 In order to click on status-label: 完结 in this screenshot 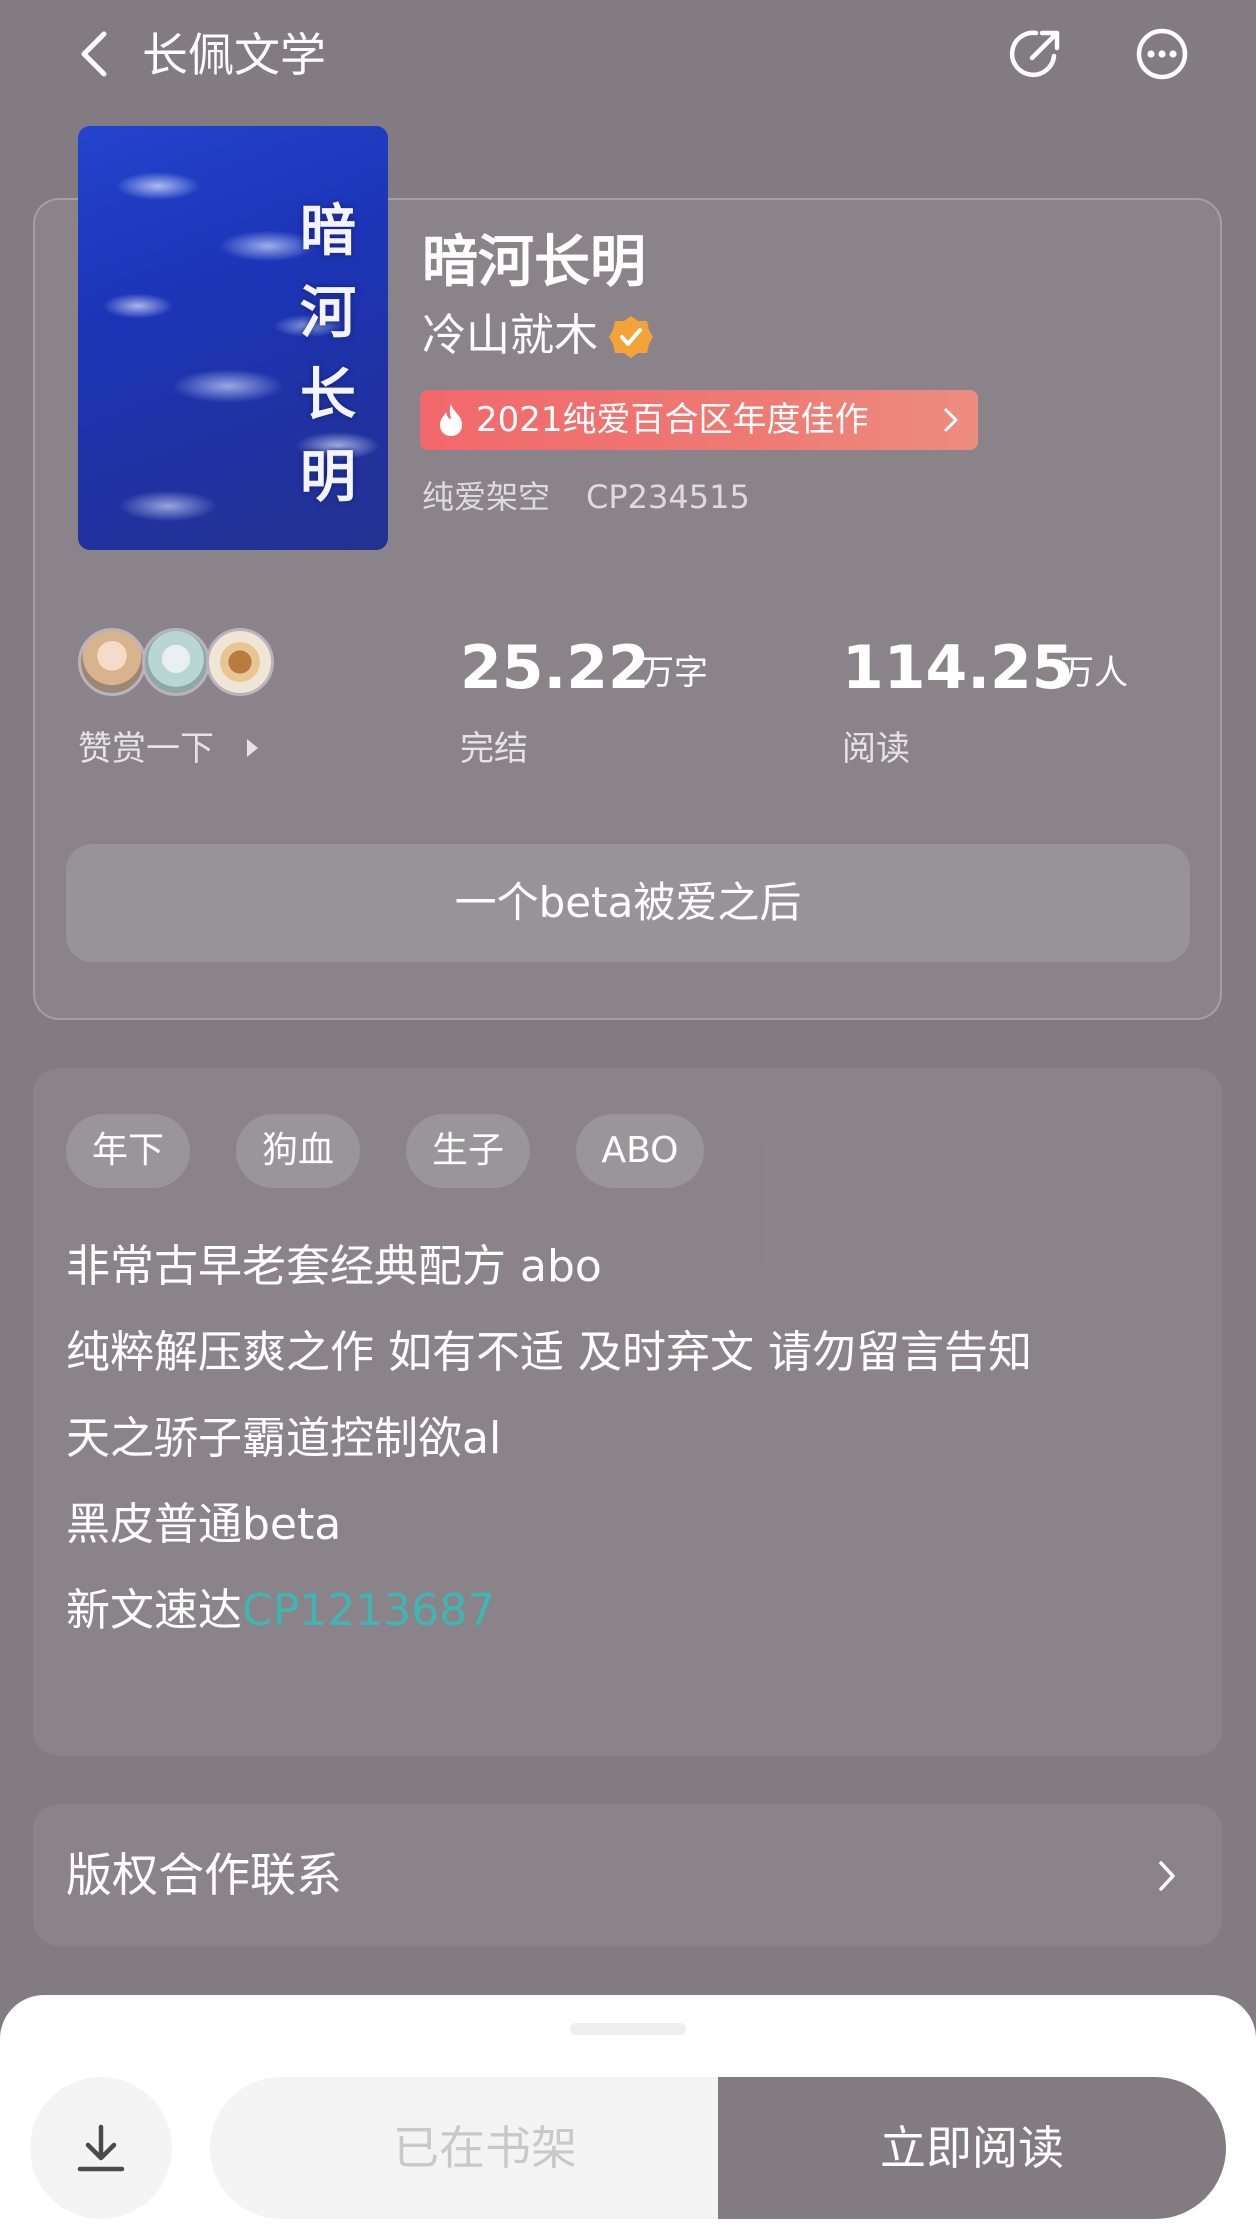, I will do `click(494, 749)`.